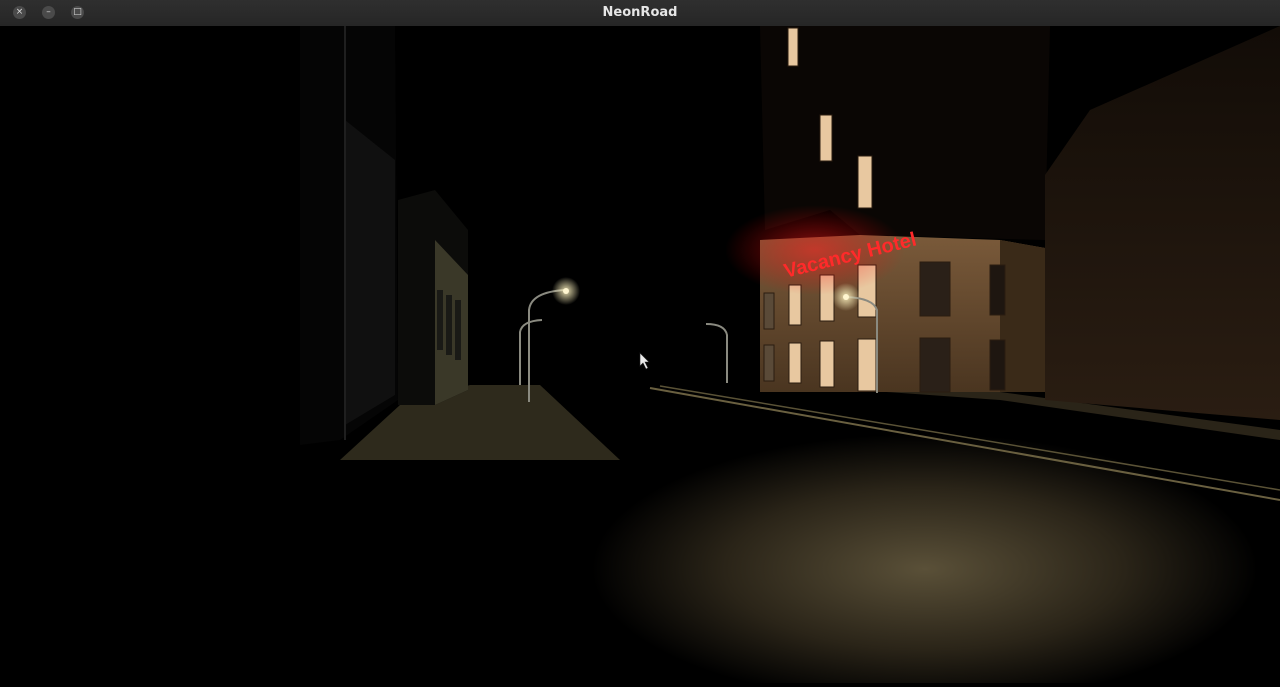  I want to click on window-title: NeonRoad, so click(640, 12).